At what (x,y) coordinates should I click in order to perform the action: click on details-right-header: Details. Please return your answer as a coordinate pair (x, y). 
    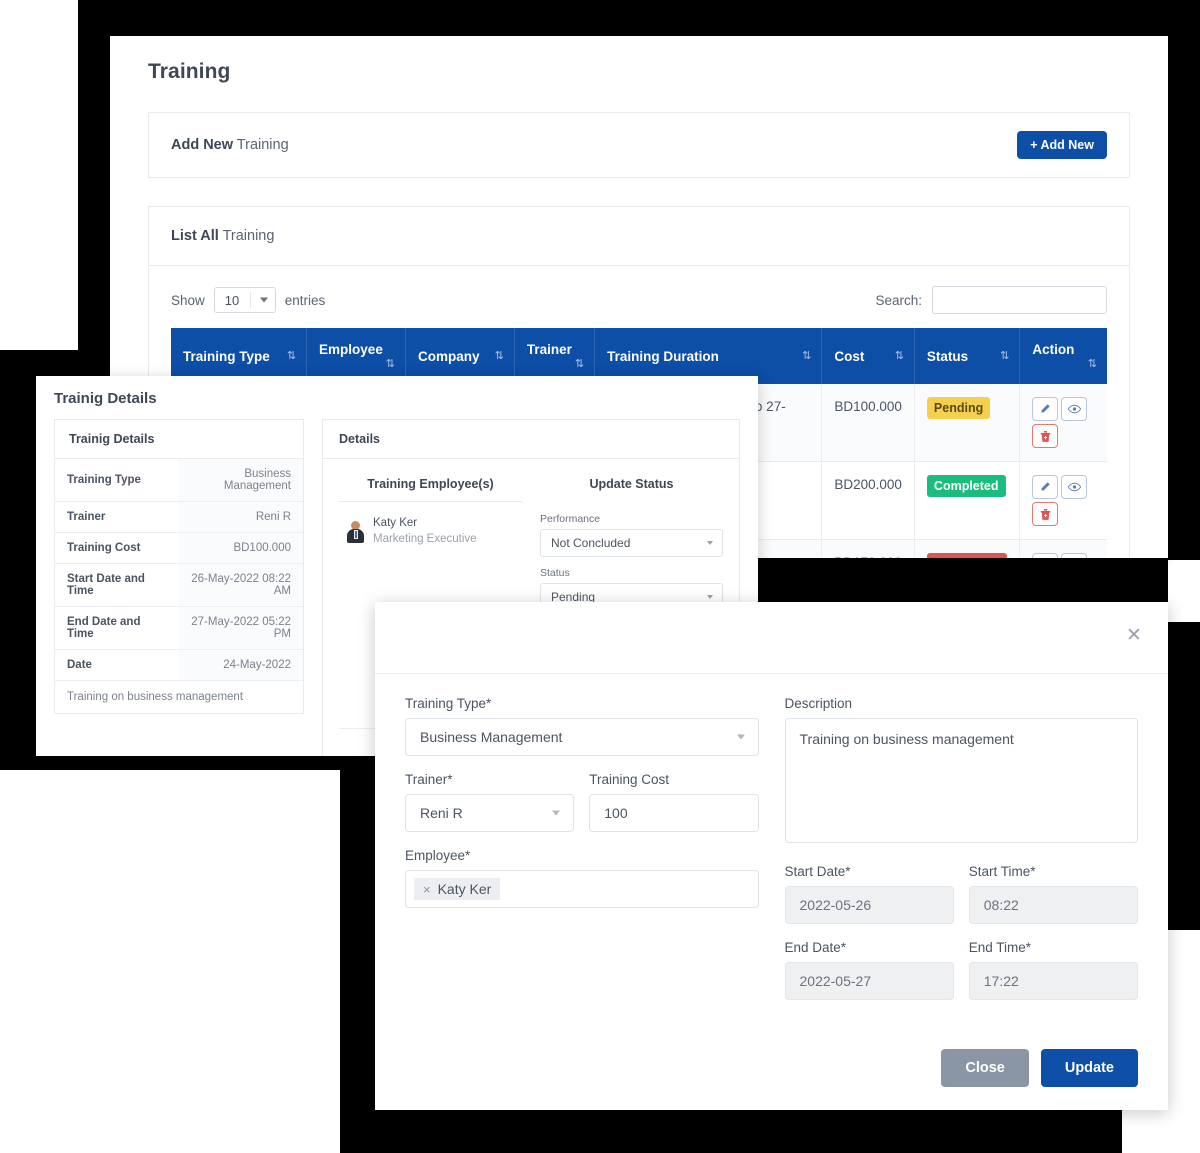
    Looking at the image, I should click on (531, 439).